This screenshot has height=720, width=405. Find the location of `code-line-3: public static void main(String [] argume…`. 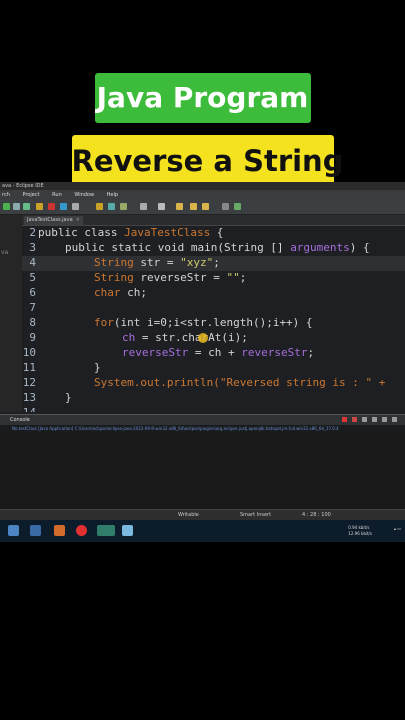

code-line-3: public static void main(String [] argume… is located at coordinates (217, 247).